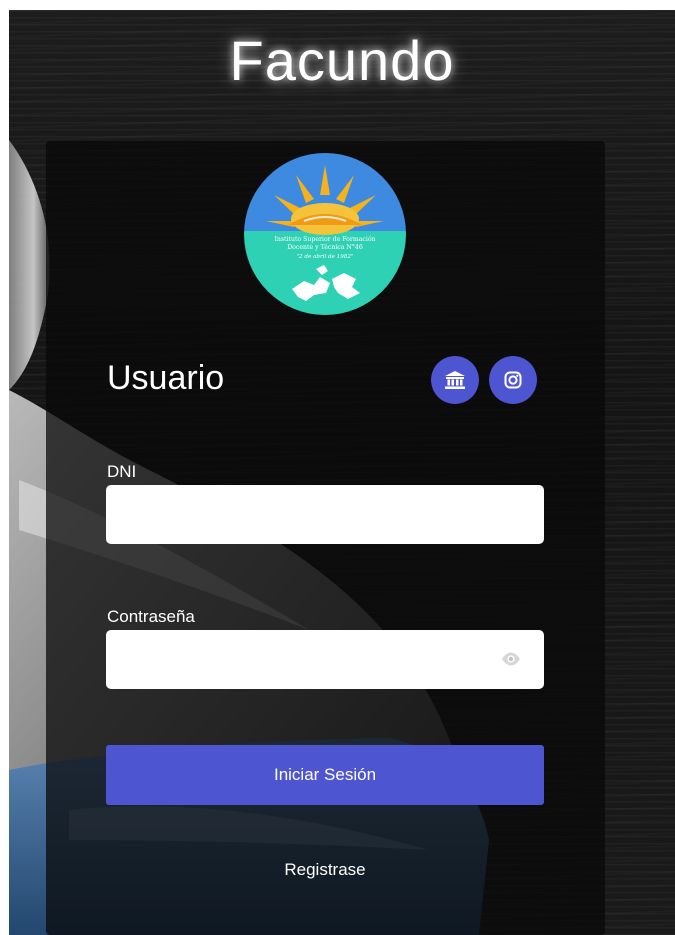 Image resolution: width=675 pixels, height=935 pixels. Describe the element at coordinates (166, 378) in the screenshot. I see `user-heading: Usuario` at that location.